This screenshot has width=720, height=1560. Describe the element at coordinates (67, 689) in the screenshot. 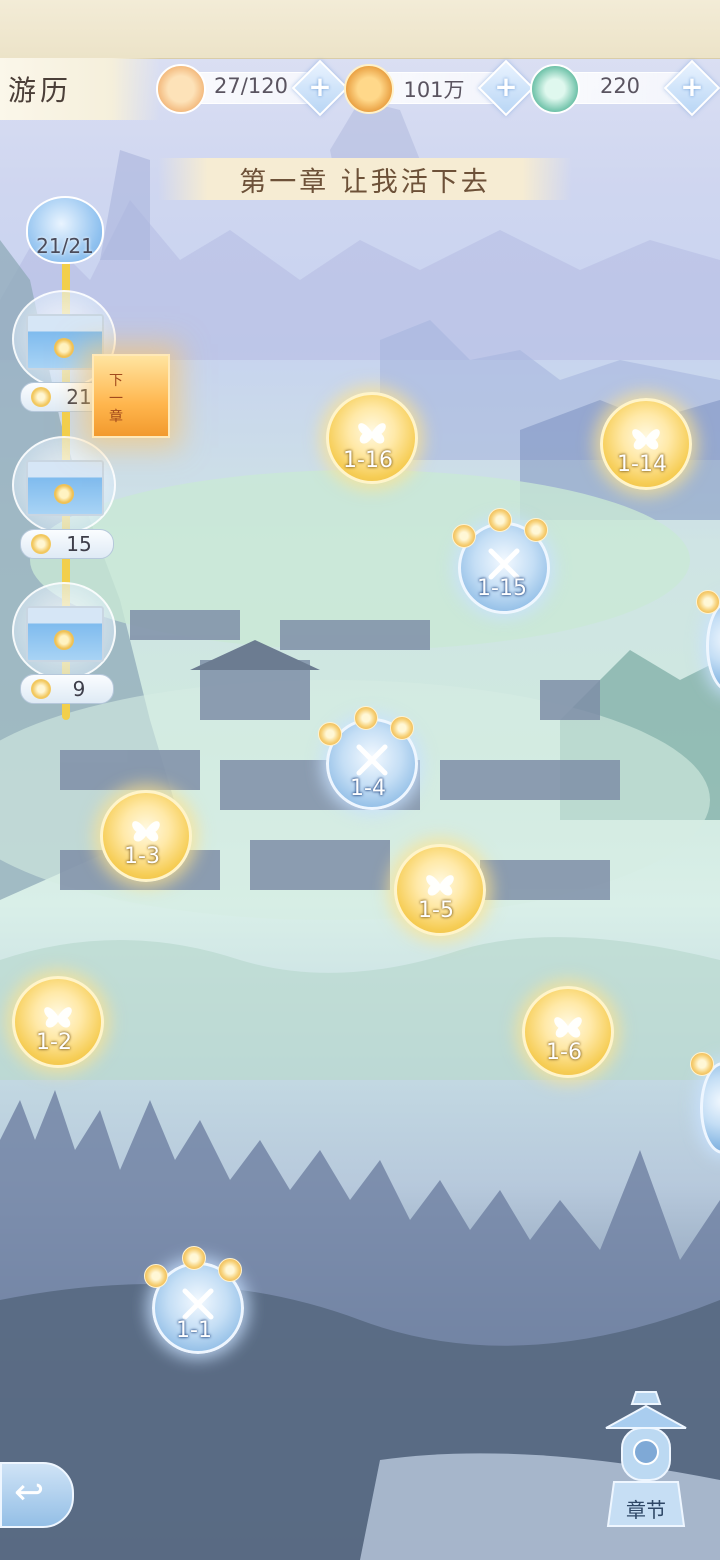

I see `reward-requirement-9: 9` at that location.